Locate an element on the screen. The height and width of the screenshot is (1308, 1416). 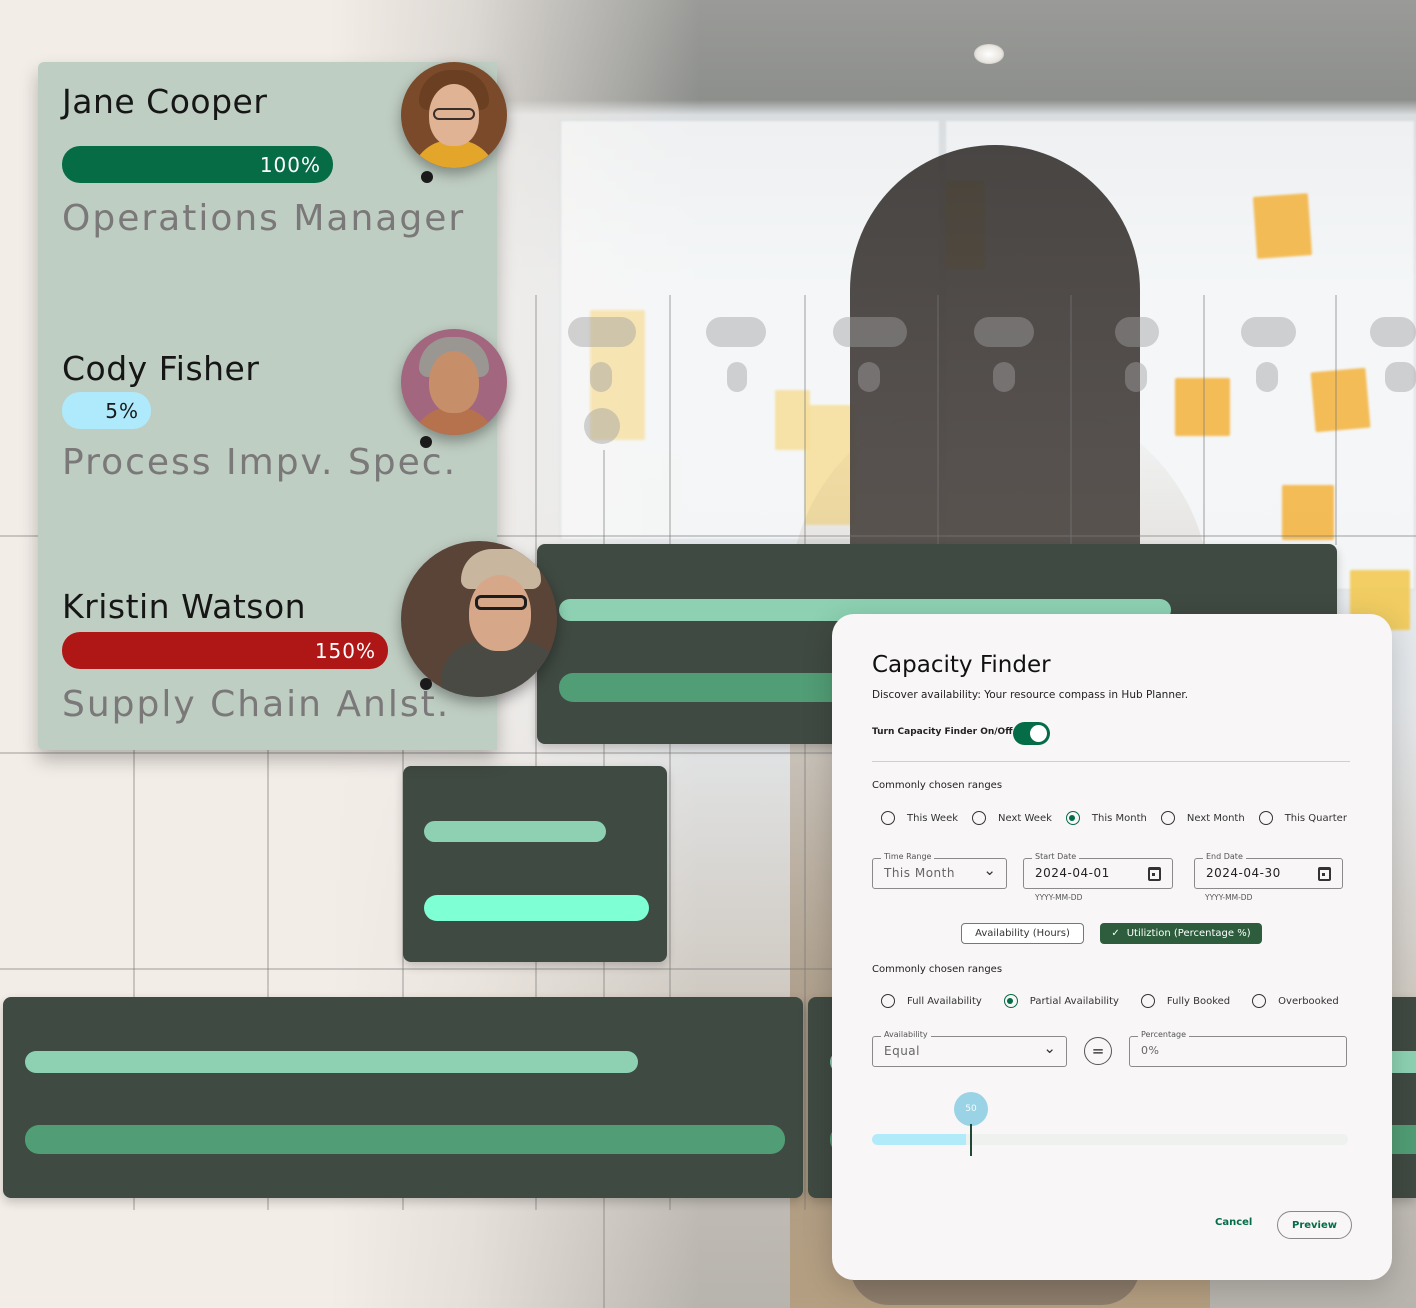
resource-row: Kristin Watson is located at coordinates (184, 606).